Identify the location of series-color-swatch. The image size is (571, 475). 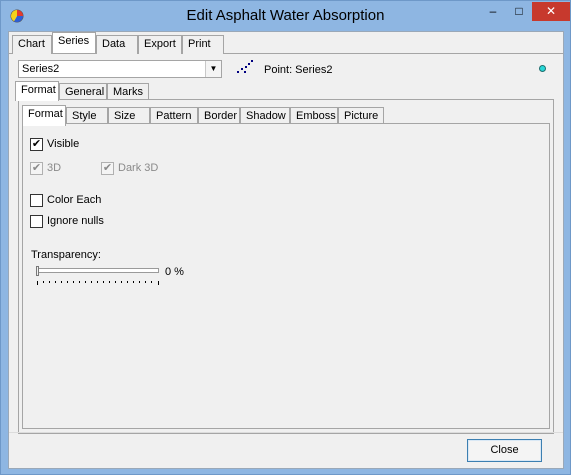
(542, 68).